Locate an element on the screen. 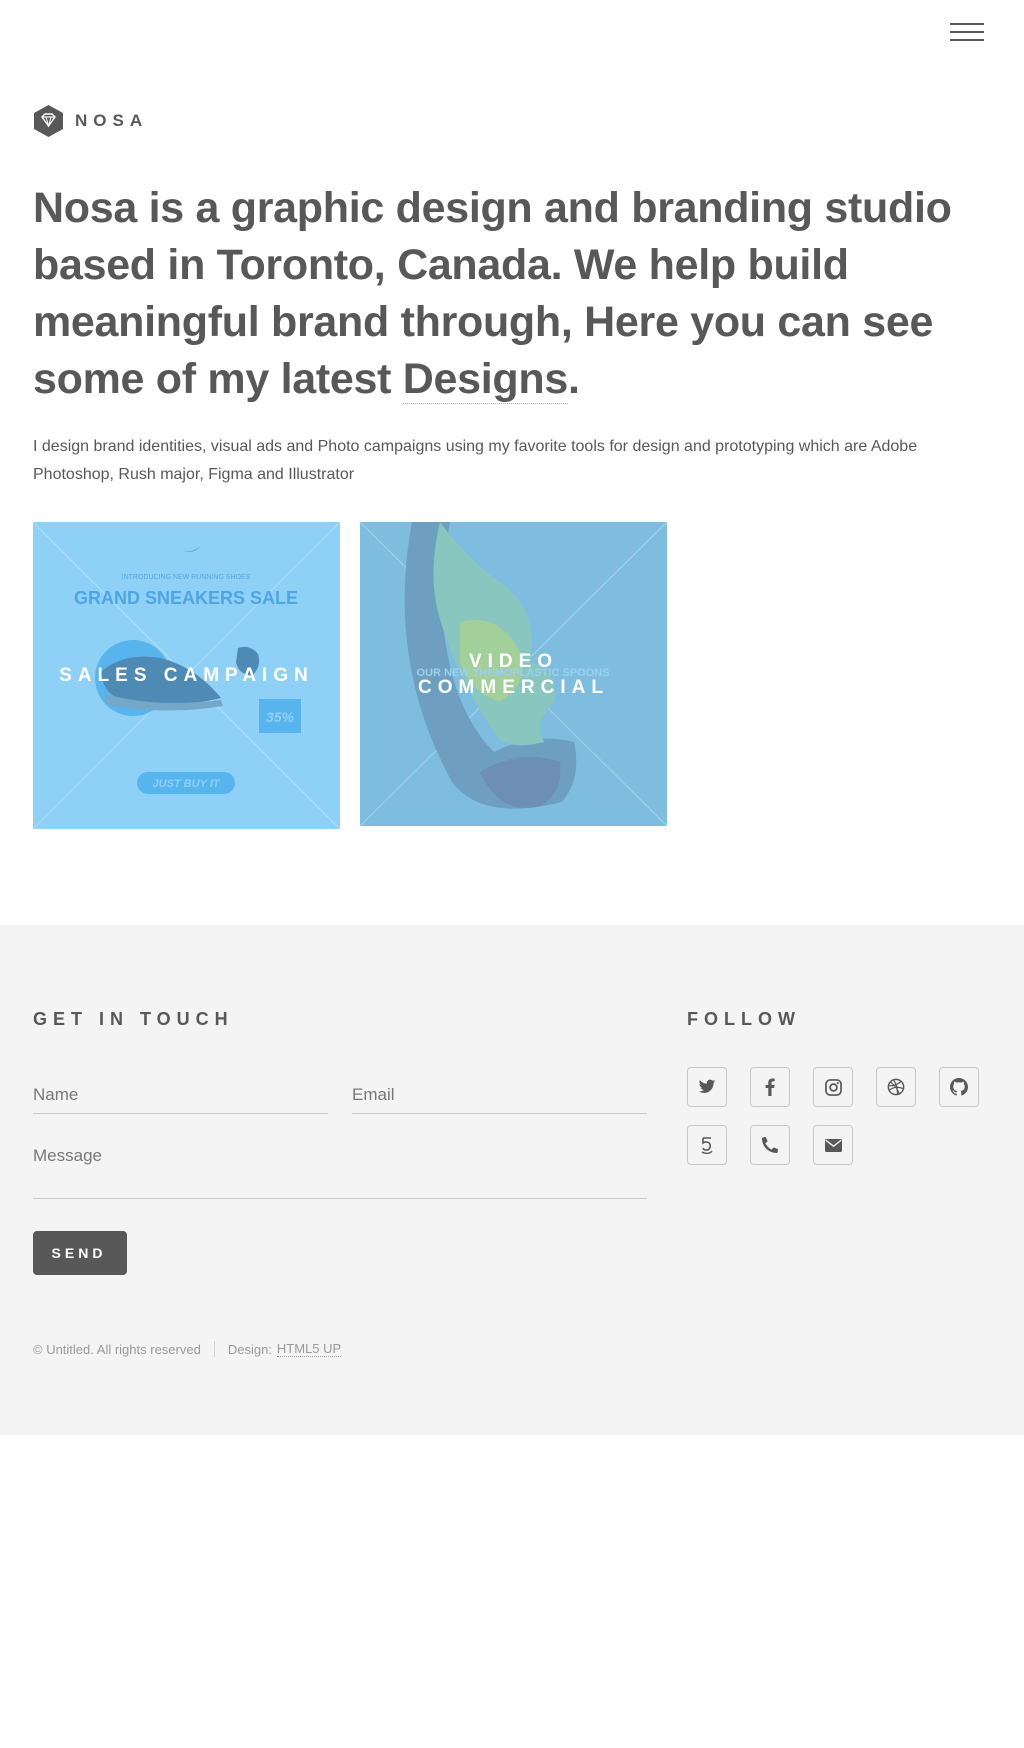 This screenshot has height=1748, width=1024. brand-name: NOSA is located at coordinates (112, 120).